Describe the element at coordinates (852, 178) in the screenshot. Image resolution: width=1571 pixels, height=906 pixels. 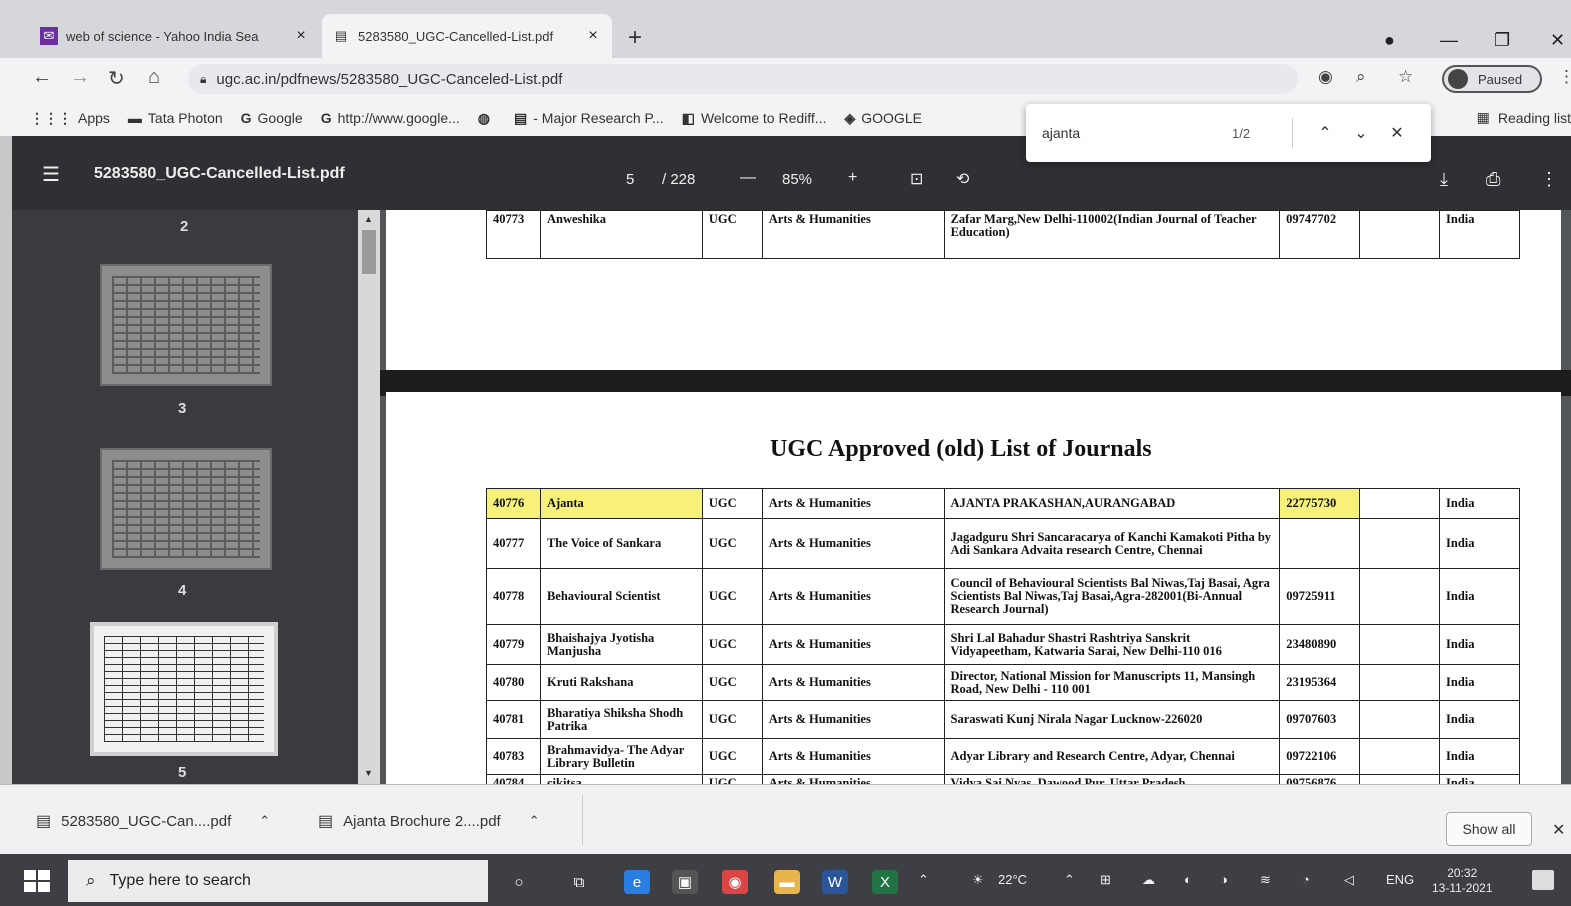
I see `zoom-in-icon: +` at that location.